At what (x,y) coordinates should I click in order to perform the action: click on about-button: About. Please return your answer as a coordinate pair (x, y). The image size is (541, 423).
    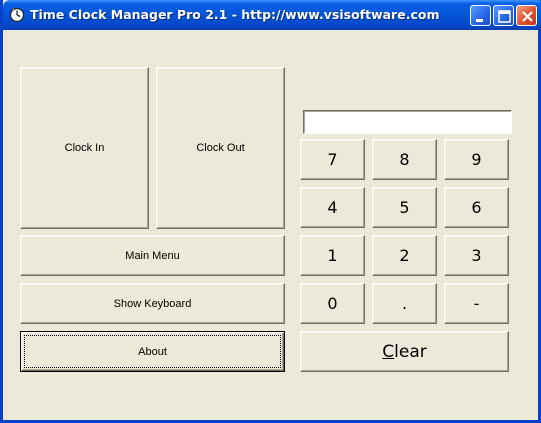
    Looking at the image, I should click on (152, 351).